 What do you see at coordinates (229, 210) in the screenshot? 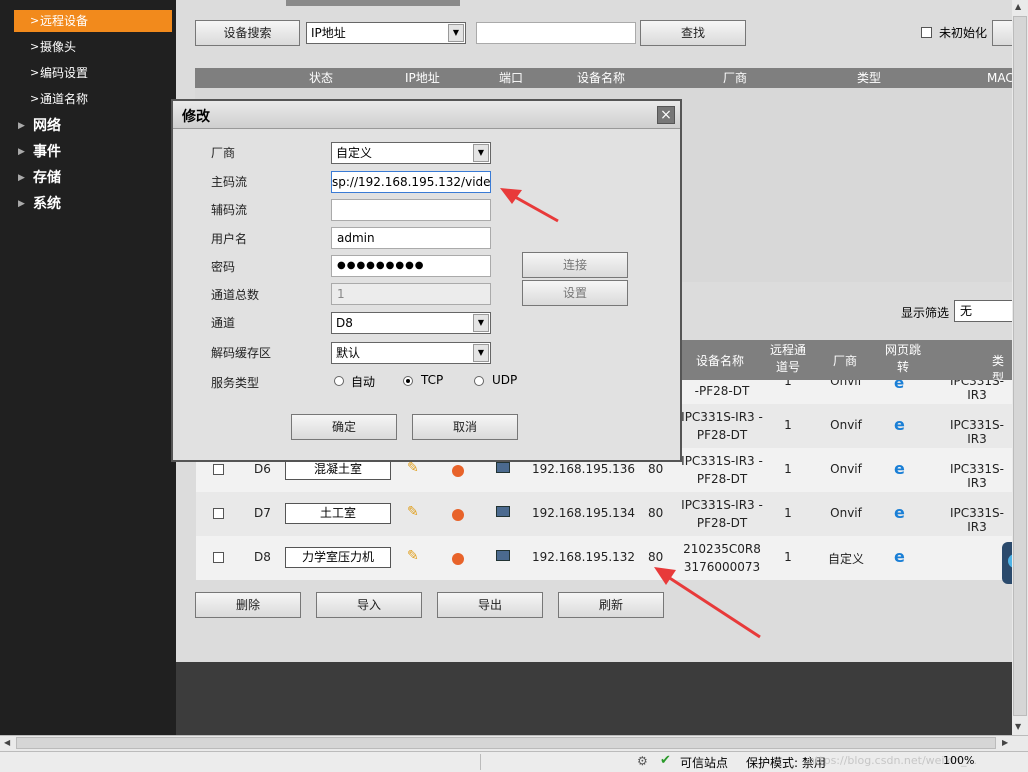
I see `sub-stream-label: 辅码流` at bounding box center [229, 210].